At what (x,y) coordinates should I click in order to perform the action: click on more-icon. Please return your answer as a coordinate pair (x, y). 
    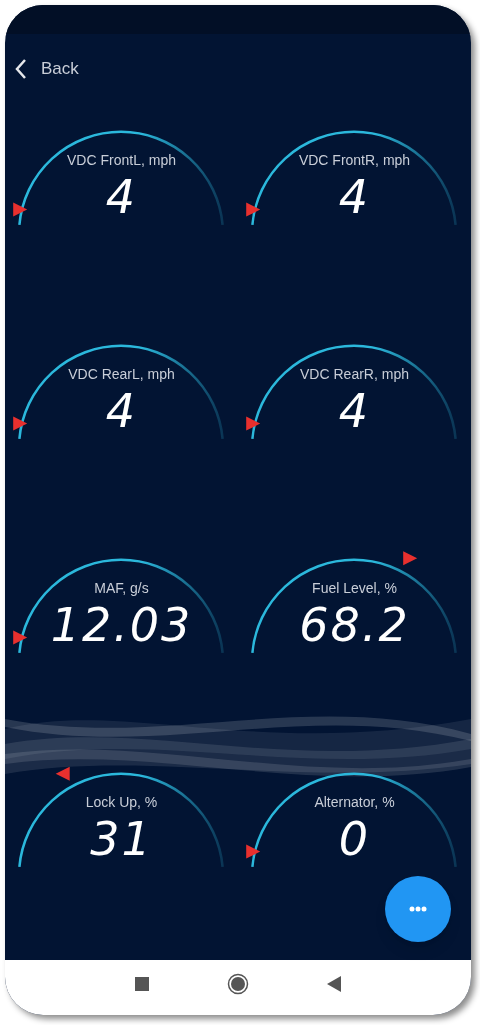
    Looking at the image, I should click on (418, 908).